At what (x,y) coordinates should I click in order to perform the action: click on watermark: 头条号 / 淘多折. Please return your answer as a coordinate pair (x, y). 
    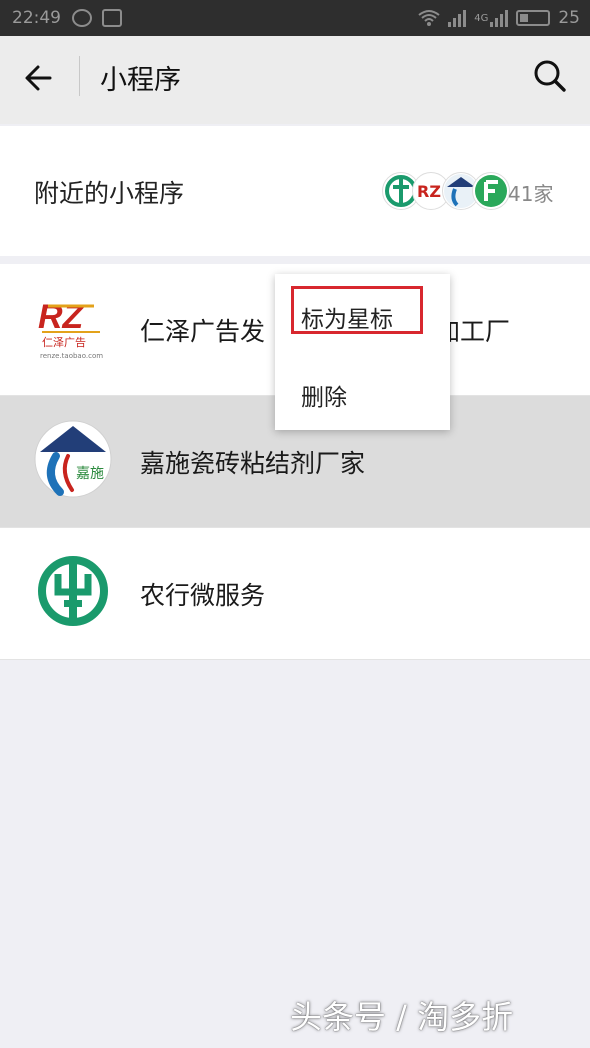
    Looking at the image, I should click on (402, 1017).